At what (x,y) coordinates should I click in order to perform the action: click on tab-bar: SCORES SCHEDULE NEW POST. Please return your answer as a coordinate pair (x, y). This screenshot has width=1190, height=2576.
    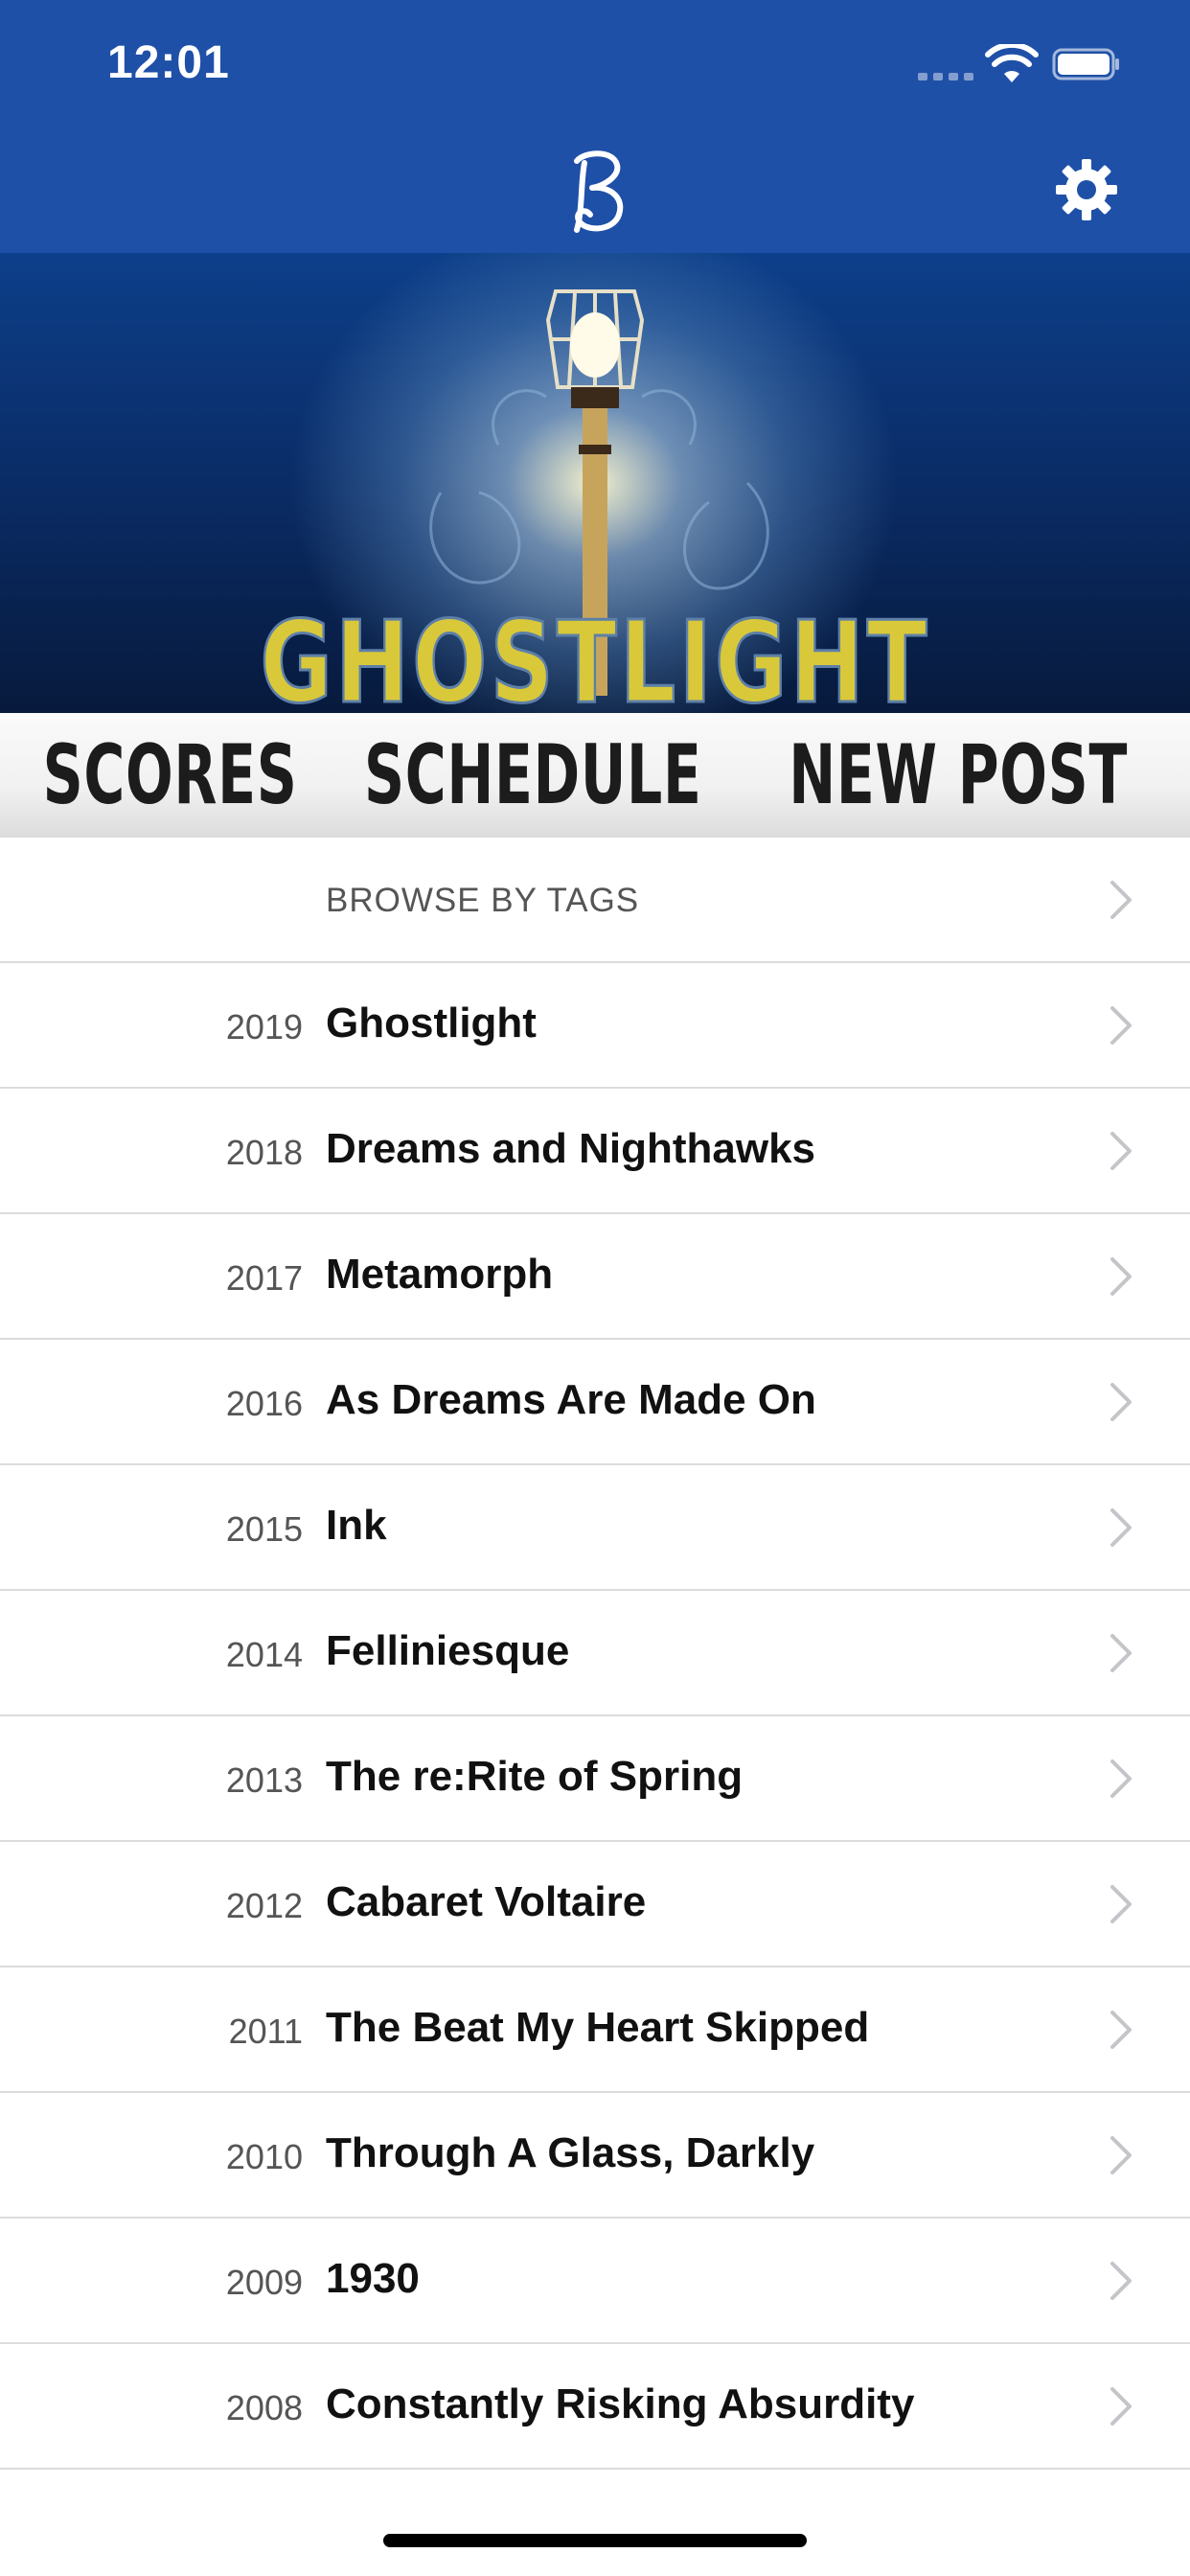
    Looking at the image, I should click on (595, 775).